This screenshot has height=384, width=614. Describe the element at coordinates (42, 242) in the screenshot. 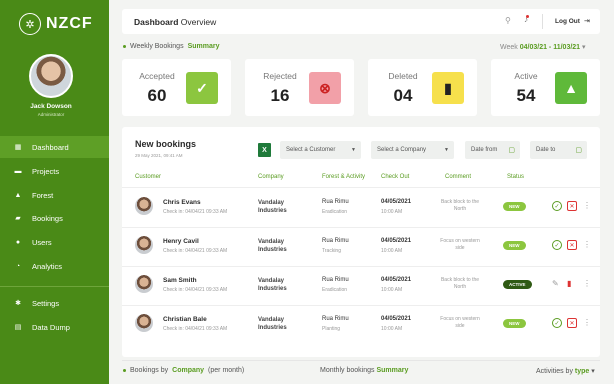

I see `sidebar-item-label: Users` at that location.